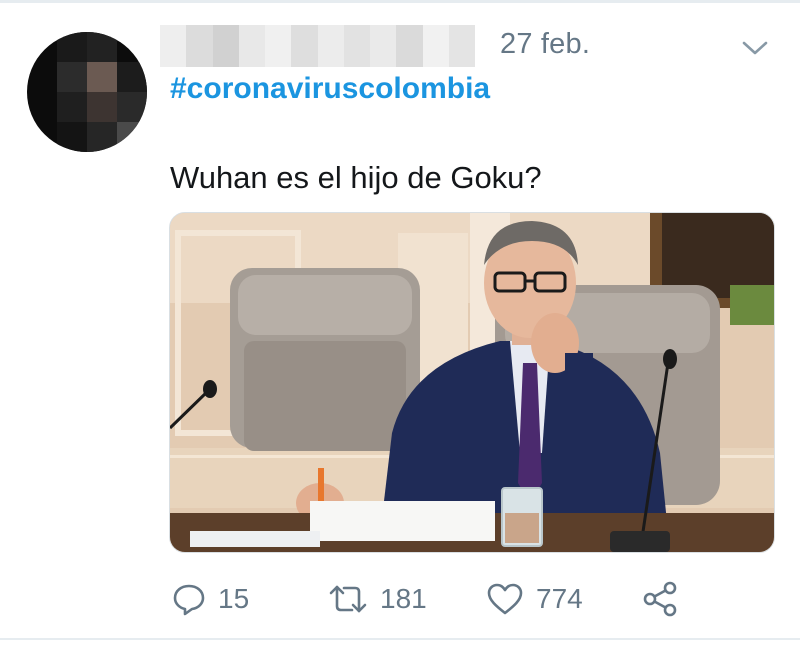 The width and height of the screenshot is (800, 647). What do you see at coordinates (400, 1) in the screenshot?
I see `top-divider` at bounding box center [400, 1].